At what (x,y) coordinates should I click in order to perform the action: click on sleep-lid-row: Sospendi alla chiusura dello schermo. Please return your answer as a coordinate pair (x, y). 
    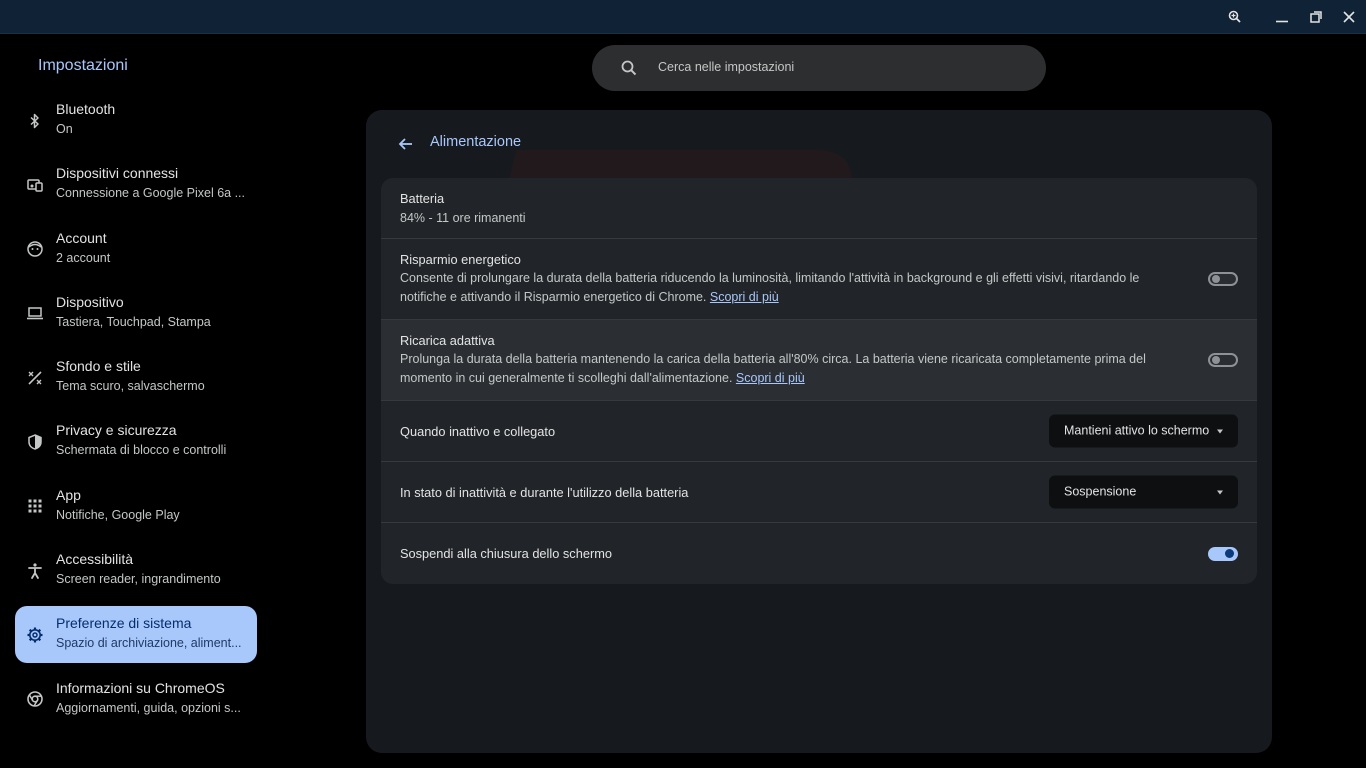
    Looking at the image, I should click on (819, 553).